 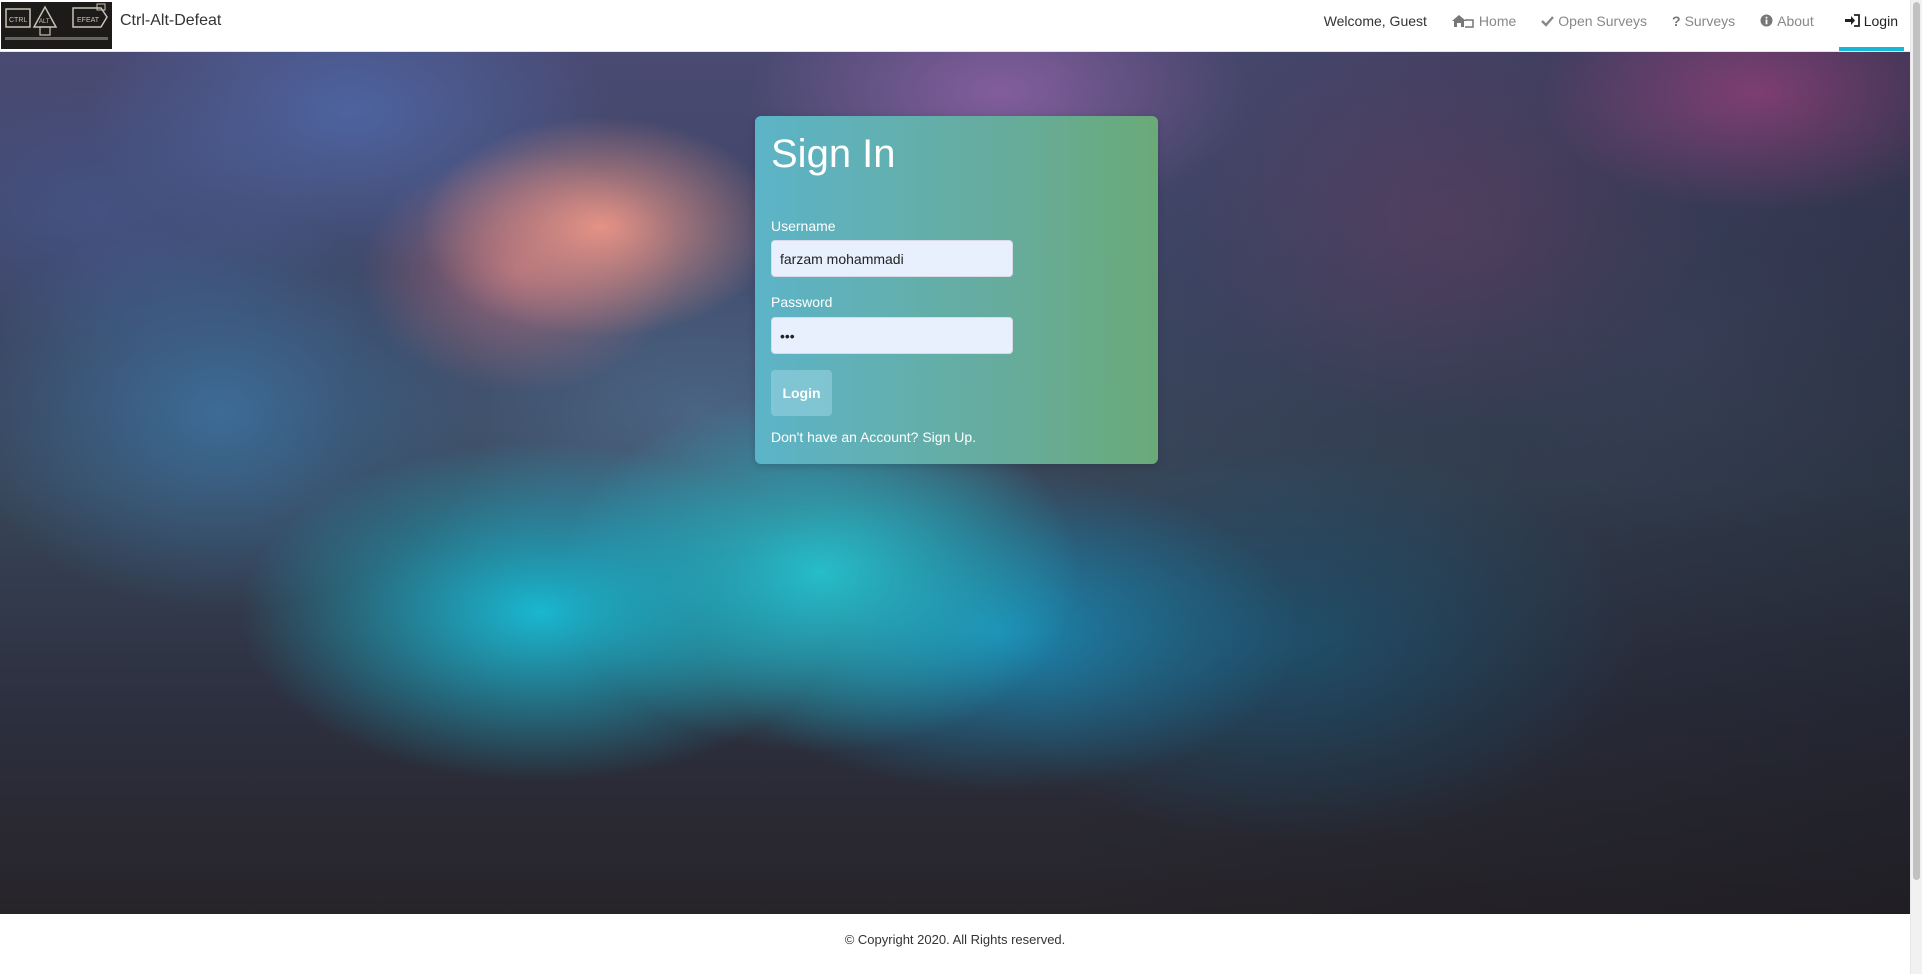 I want to click on home-icon, so click(x=1463, y=21).